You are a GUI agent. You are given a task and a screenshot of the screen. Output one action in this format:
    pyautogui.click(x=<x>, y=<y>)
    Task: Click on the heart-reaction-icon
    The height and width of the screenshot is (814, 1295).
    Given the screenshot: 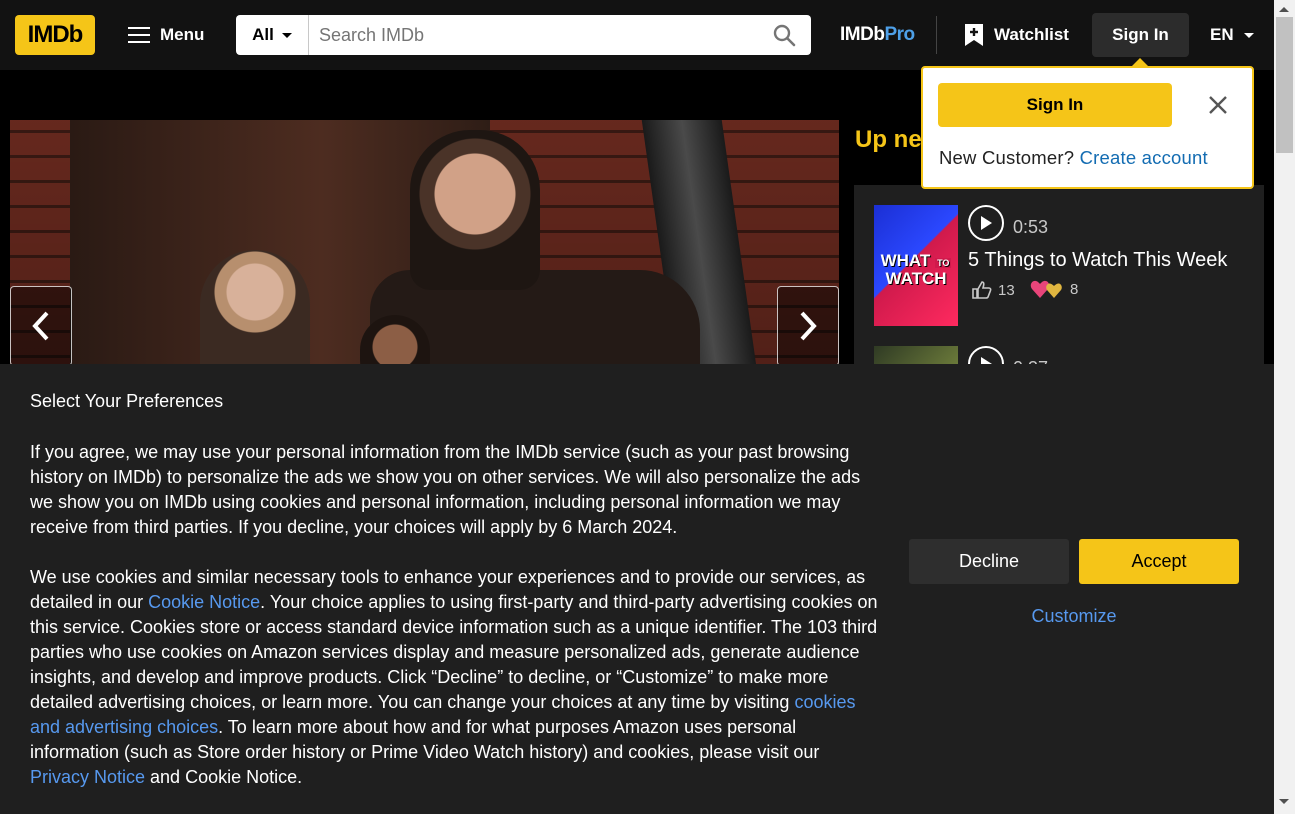 What is the action you would take?
    pyautogui.click(x=1046, y=289)
    